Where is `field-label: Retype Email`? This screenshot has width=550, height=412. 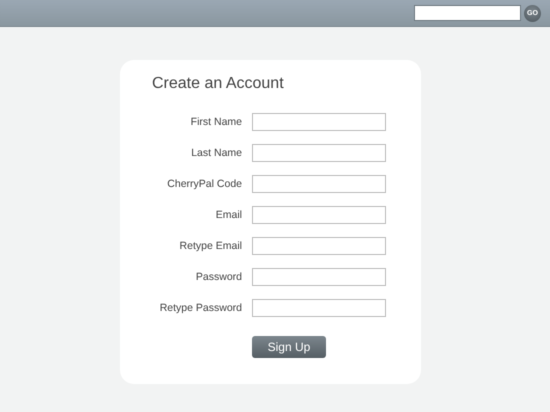 field-label: Retype Email is located at coordinates (210, 246).